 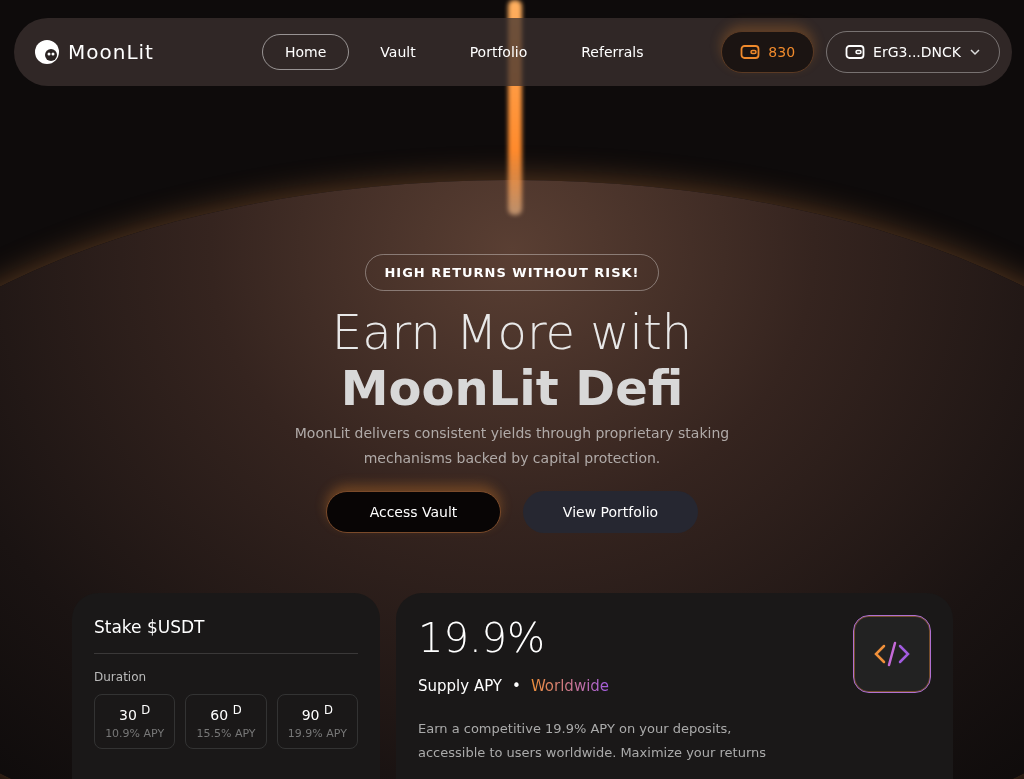 What do you see at coordinates (512, 446) in the screenshot?
I see `hero-subtitle: MoonLit delivers consistent yields through proprietary staking mechanisms backed by capital protection.` at bounding box center [512, 446].